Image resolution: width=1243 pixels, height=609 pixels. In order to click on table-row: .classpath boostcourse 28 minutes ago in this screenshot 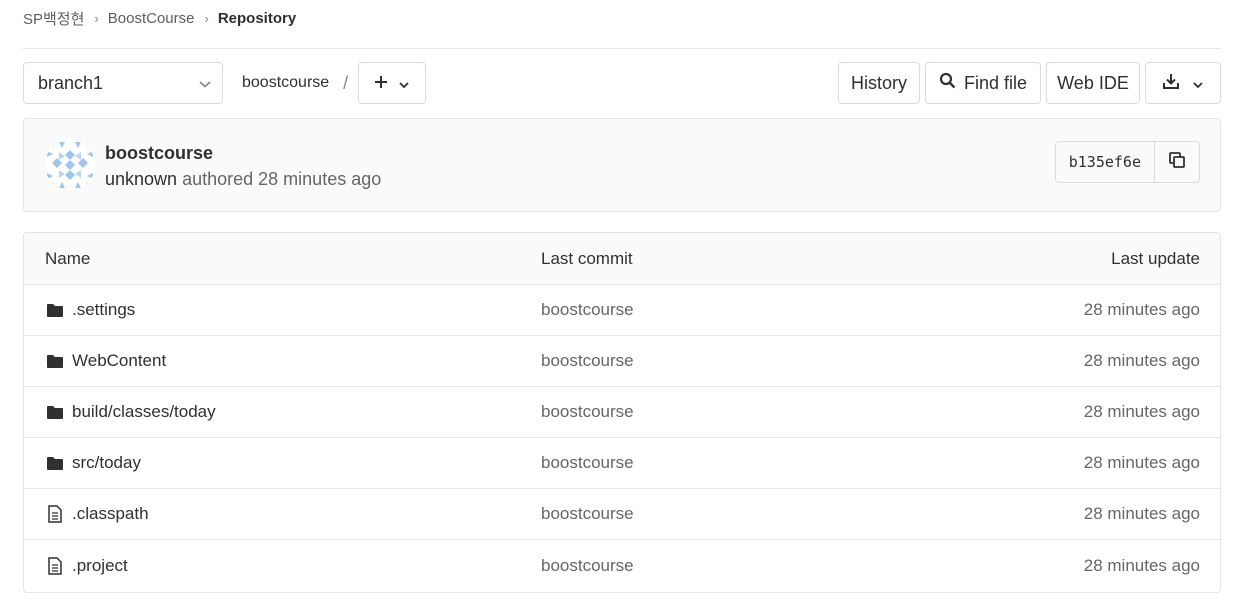, I will do `click(622, 514)`.